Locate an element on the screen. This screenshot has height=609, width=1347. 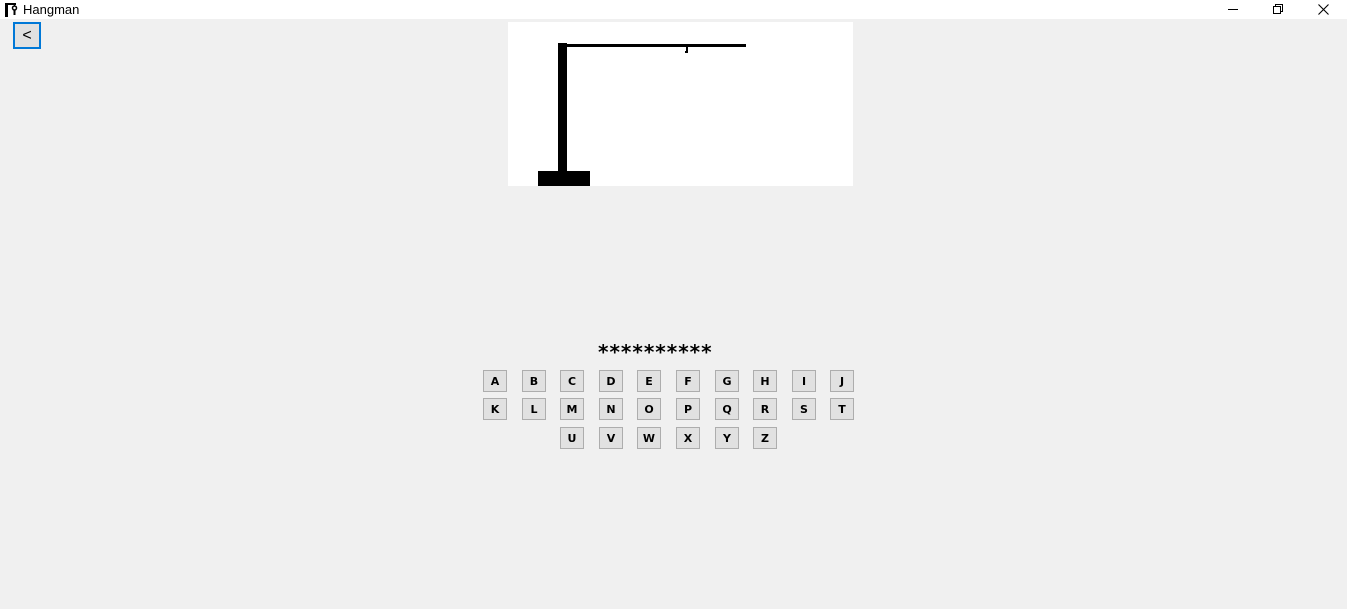
letter-key-v: V is located at coordinates (611, 438).